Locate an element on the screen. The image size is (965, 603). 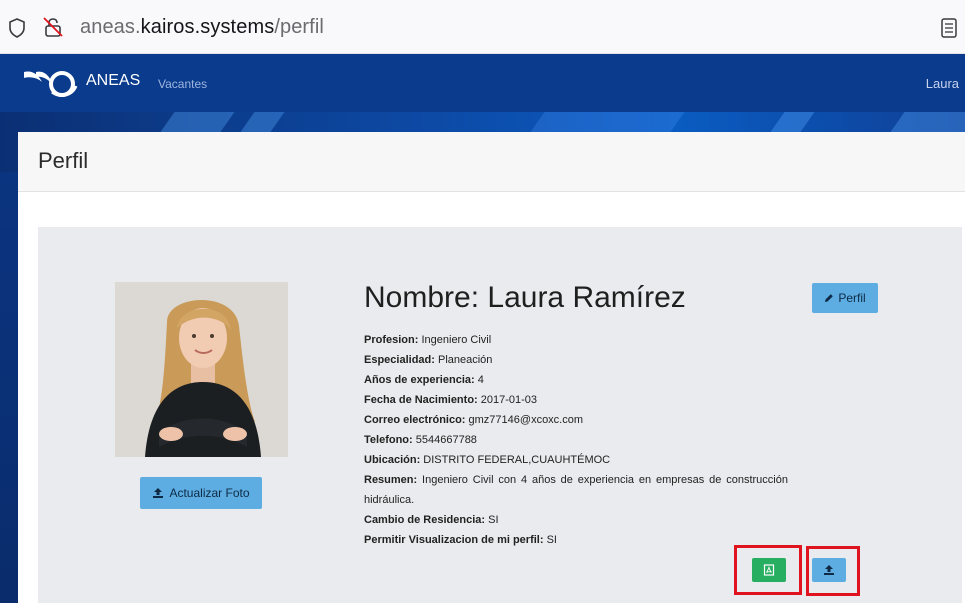
side-band is located at coordinates (9, 387).